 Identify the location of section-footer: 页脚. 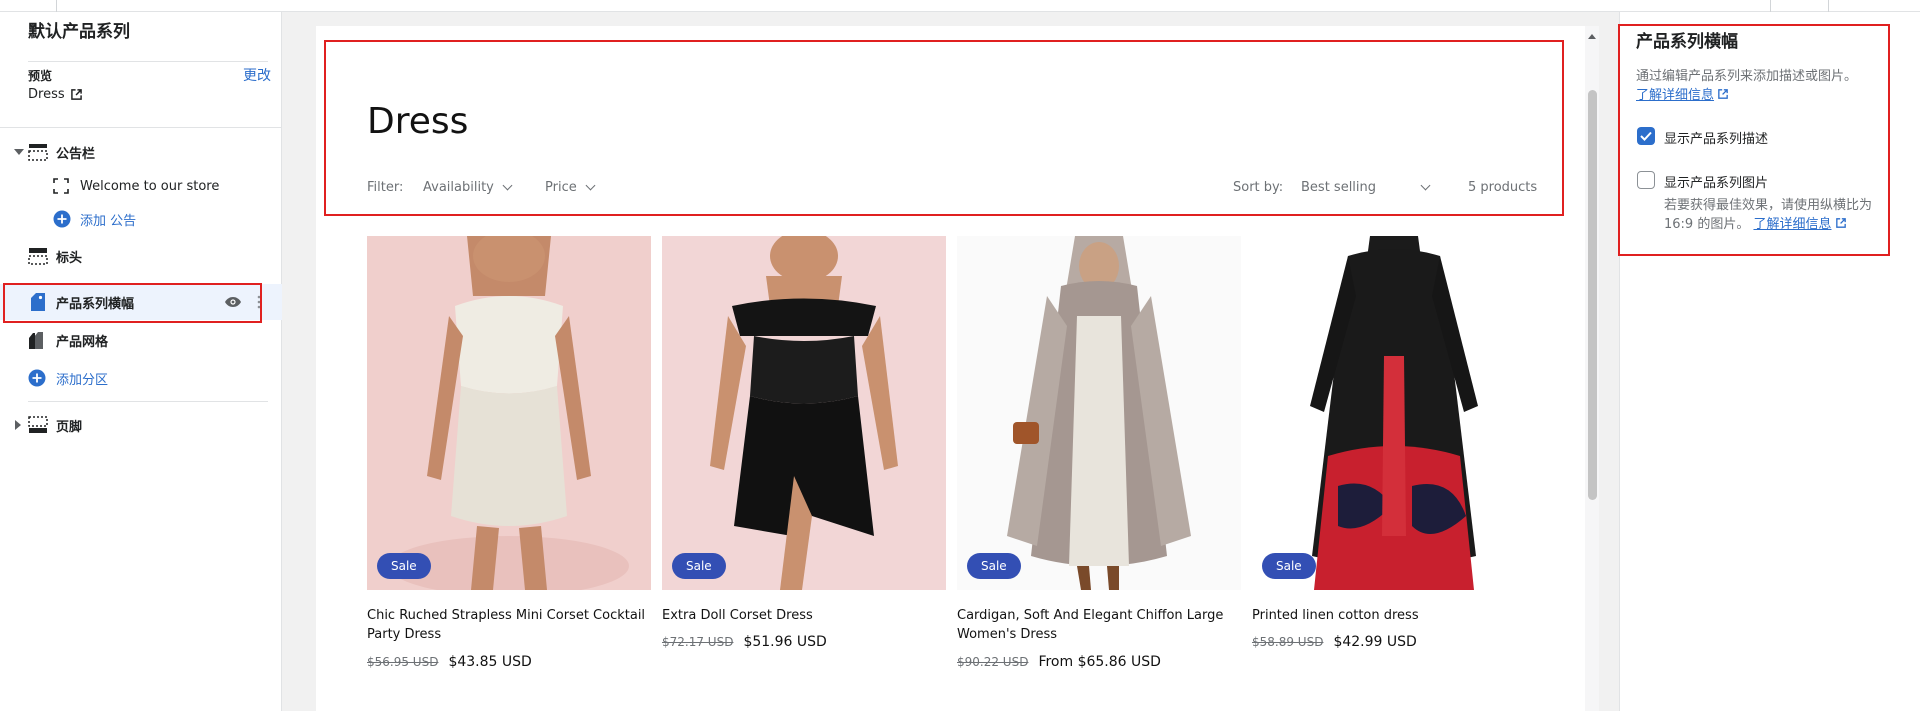
(141, 425).